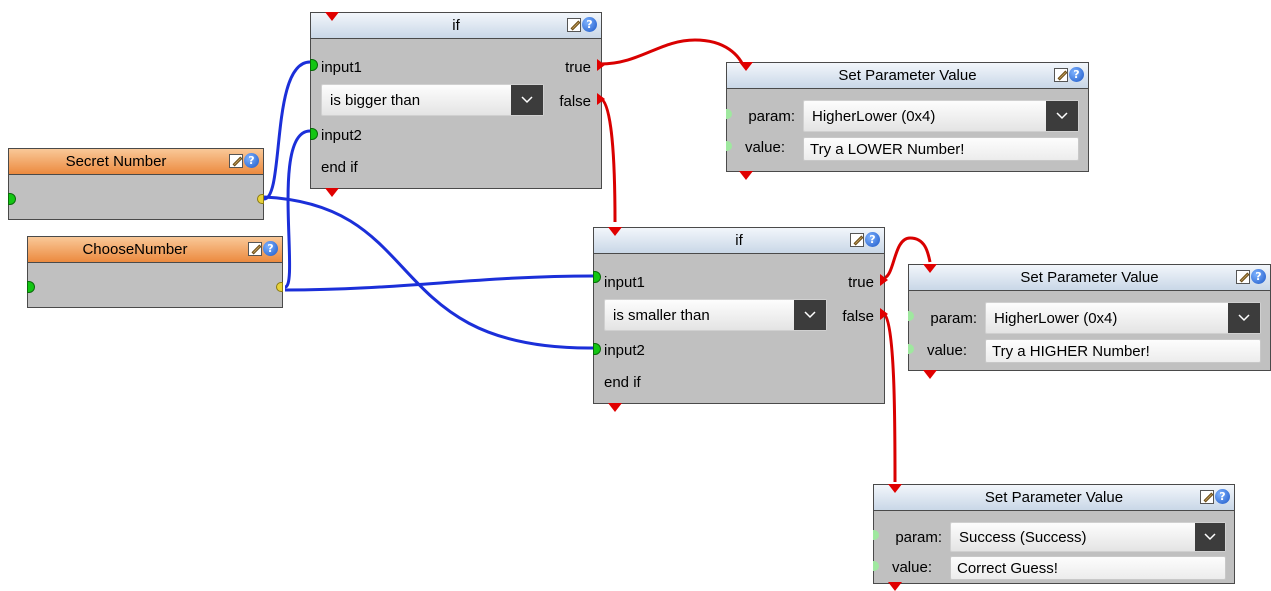  I want to click on condition-select: is bigger than, so click(432, 100).